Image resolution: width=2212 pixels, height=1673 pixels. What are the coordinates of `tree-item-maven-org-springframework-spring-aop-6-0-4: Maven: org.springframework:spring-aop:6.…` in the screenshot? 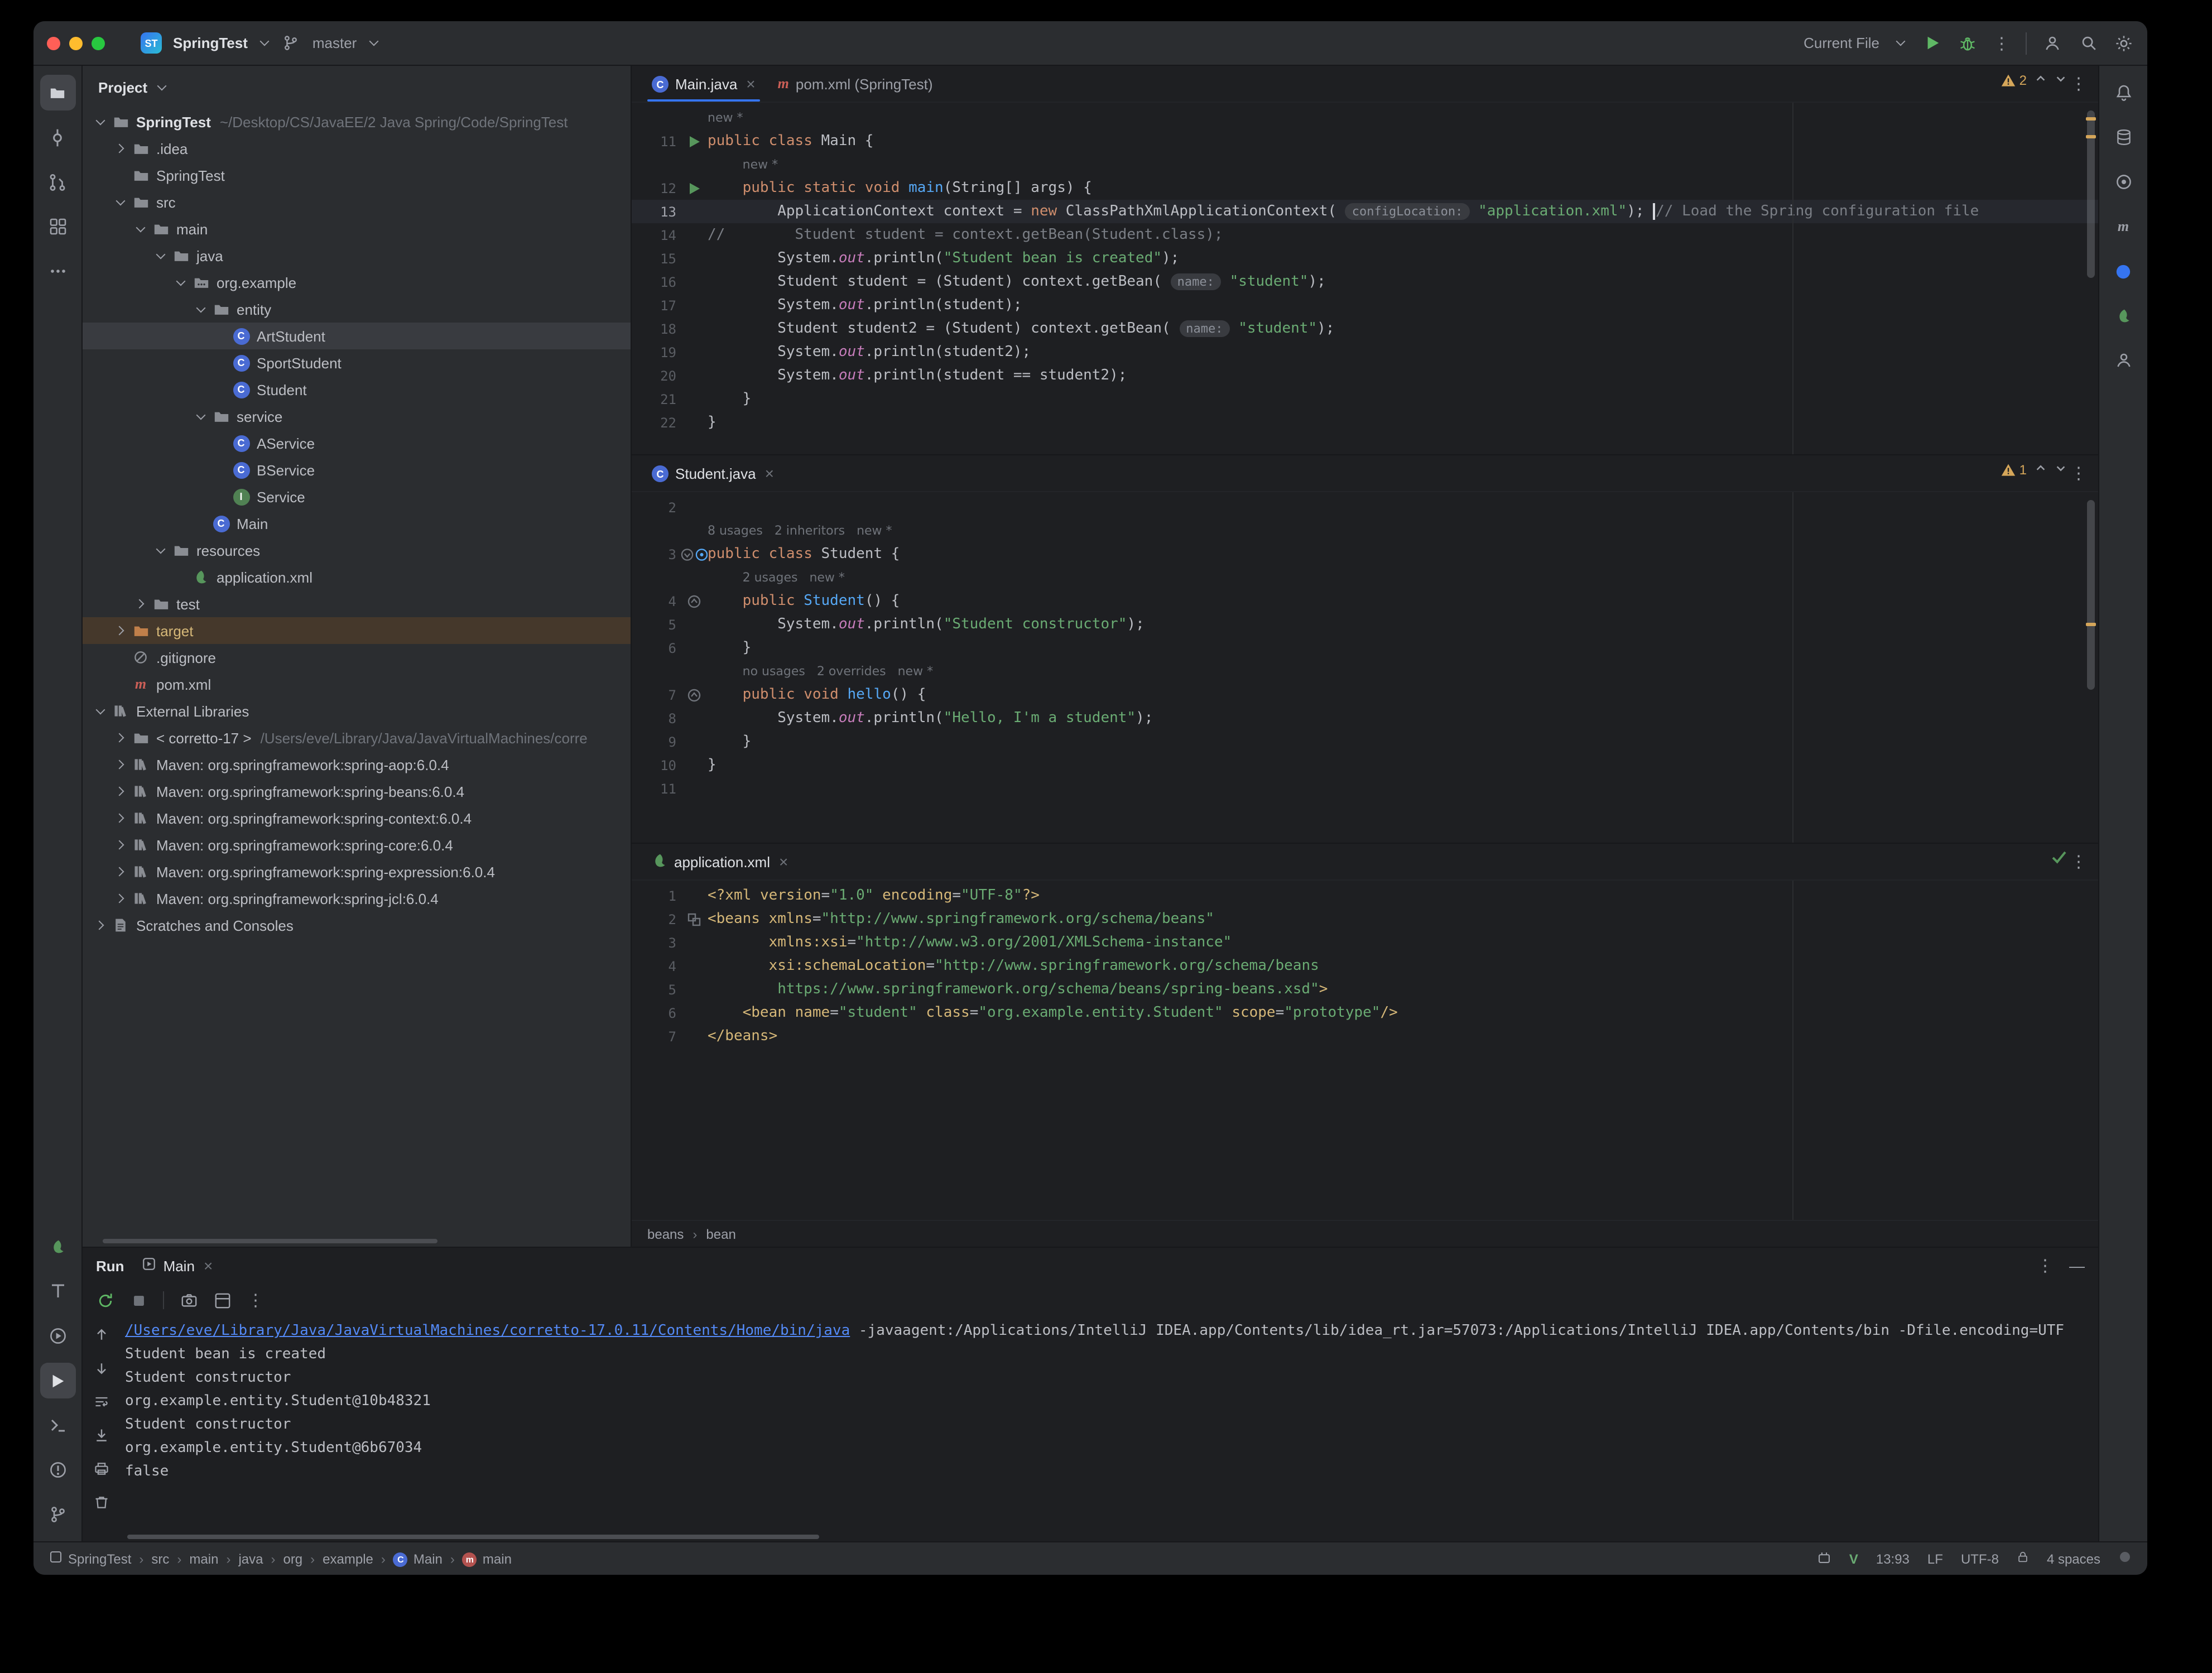 It's located at (357, 764).